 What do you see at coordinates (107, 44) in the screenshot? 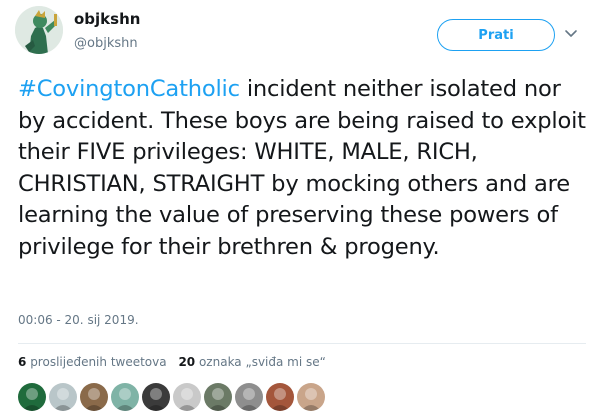
I see `user-handle: @objkshn` at bounding box center [107, 44].